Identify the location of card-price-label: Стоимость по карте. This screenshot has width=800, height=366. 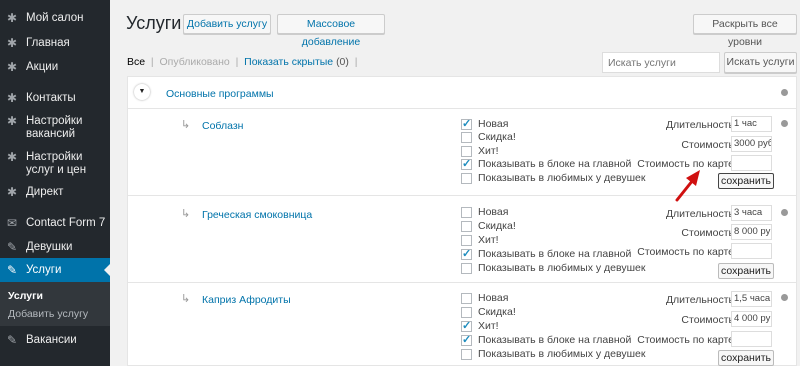
(685, 340).